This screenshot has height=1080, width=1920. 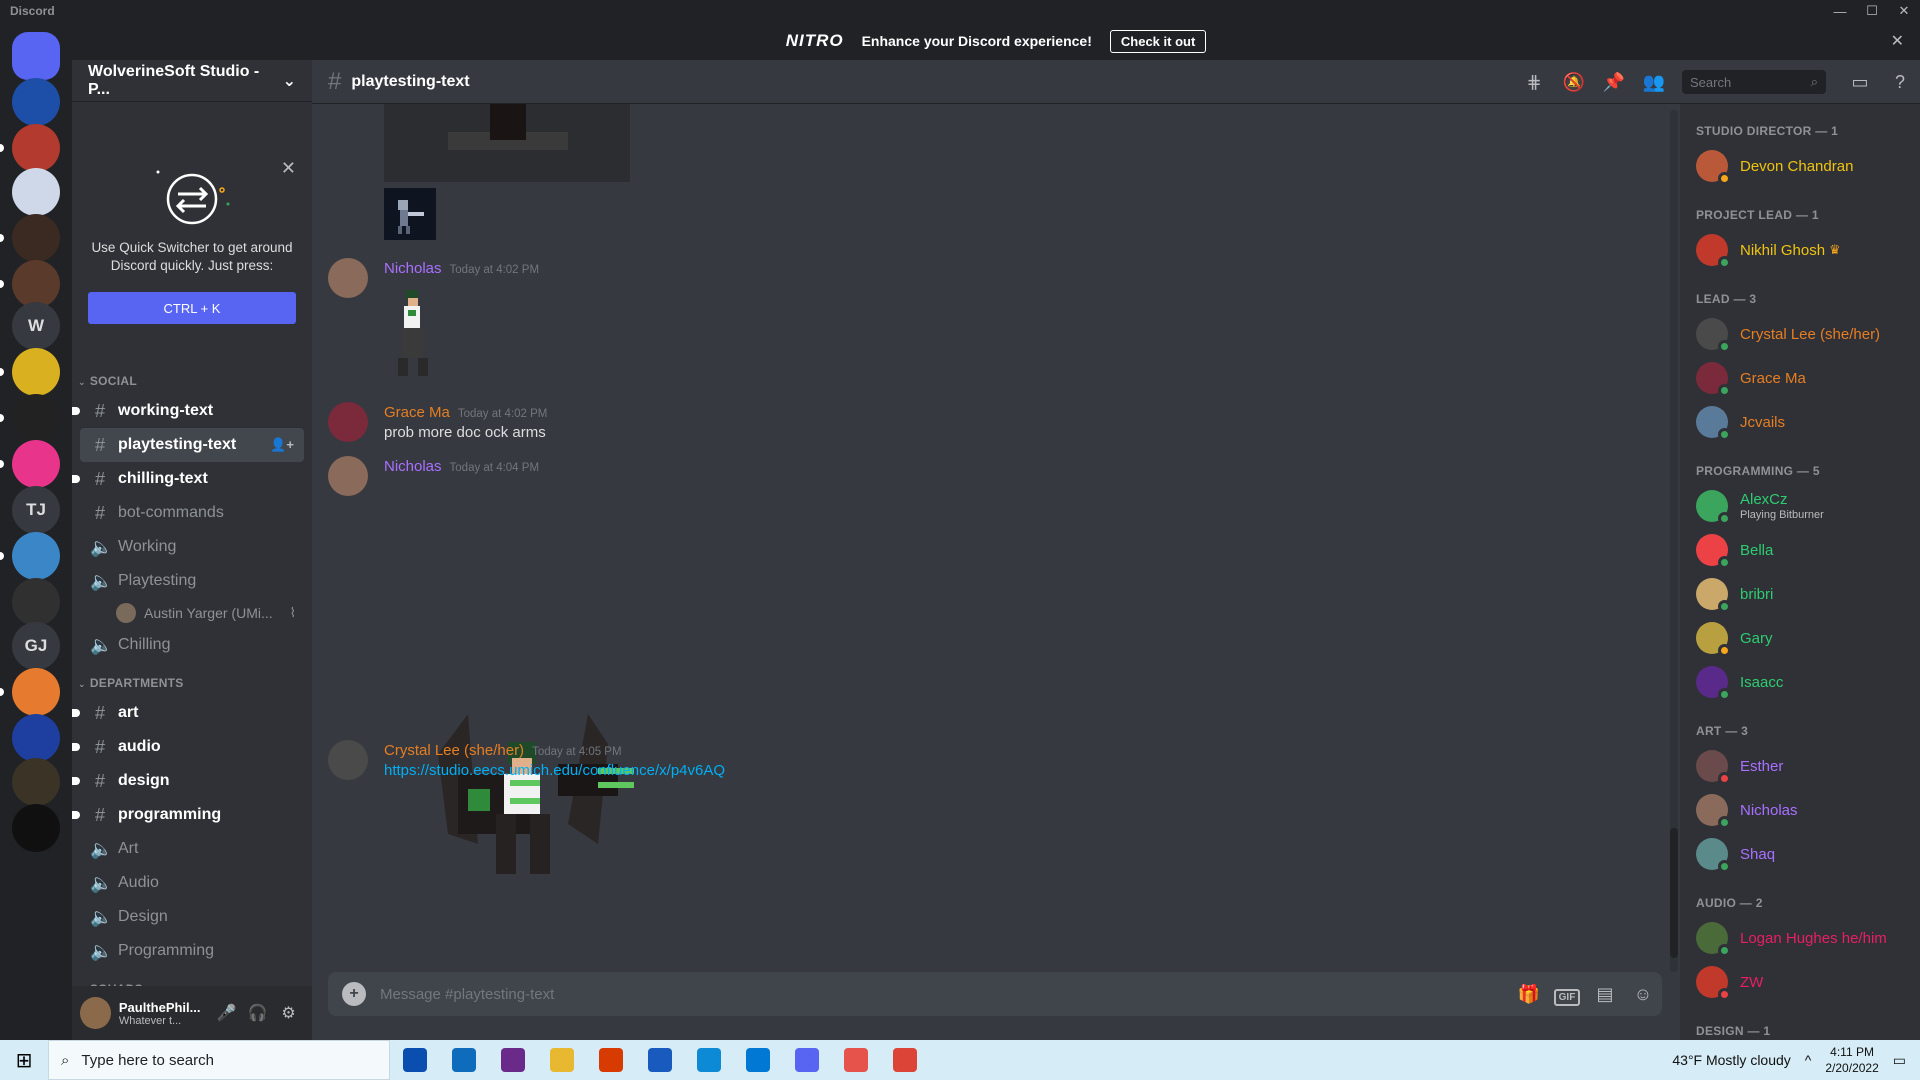 What do you see at coordinates (1800, 594) in the screenshot?
I see `member-item: bribri` at bounding box center [1800, 594].